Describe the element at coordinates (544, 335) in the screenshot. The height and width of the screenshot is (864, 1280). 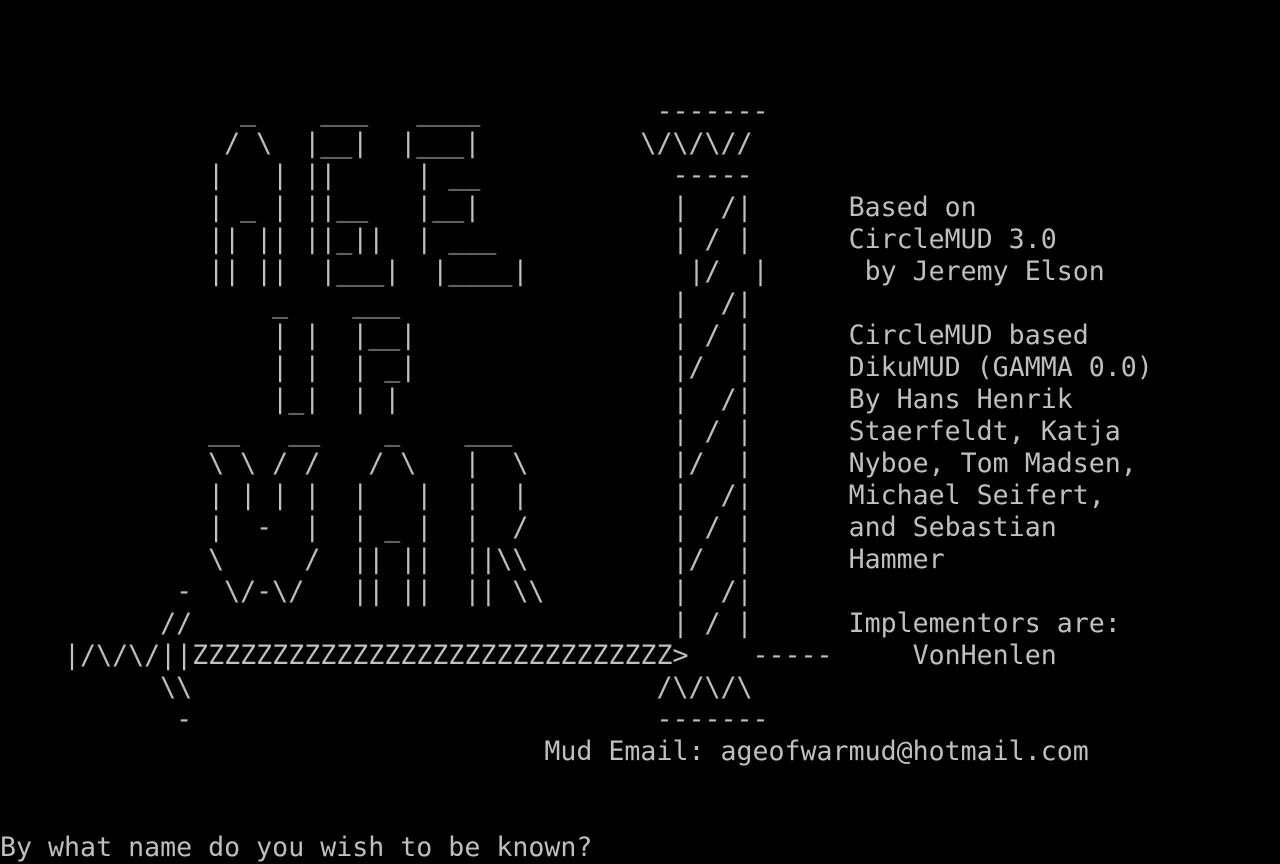
I see `ascii-art-line: | | |__| | / | CircleMUD based` at that location.